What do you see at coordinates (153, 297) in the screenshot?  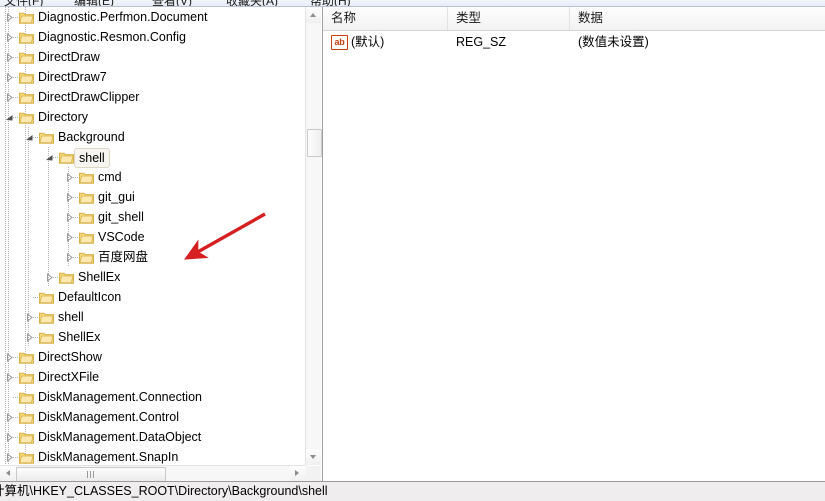 I see `tree-item-defaulticon: DefaultIcon` at bounding box center [153, 297].